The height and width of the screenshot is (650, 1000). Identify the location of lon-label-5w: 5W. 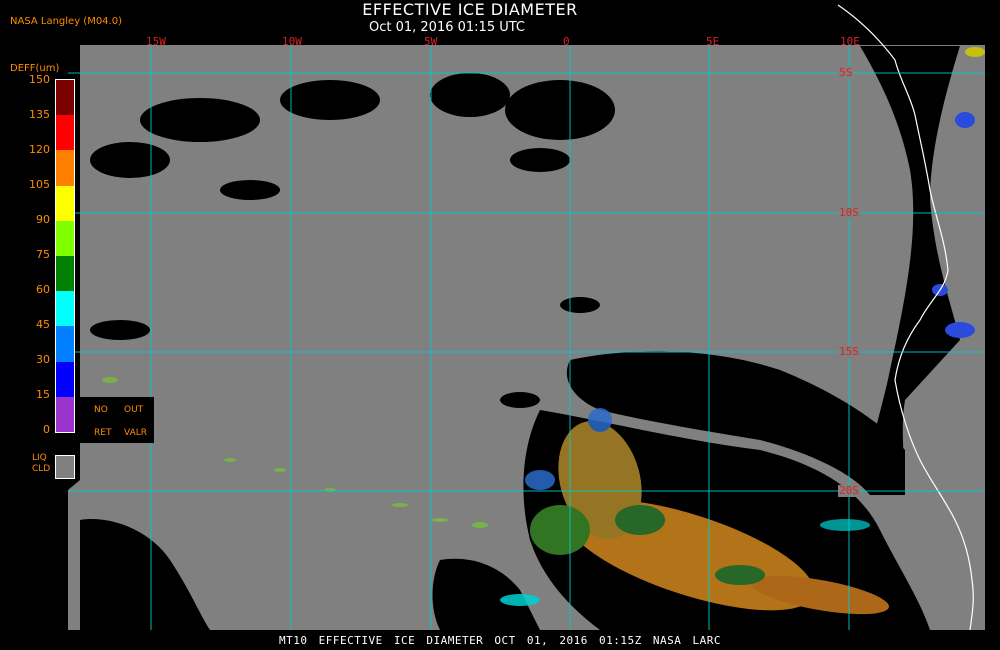
(431, 41).